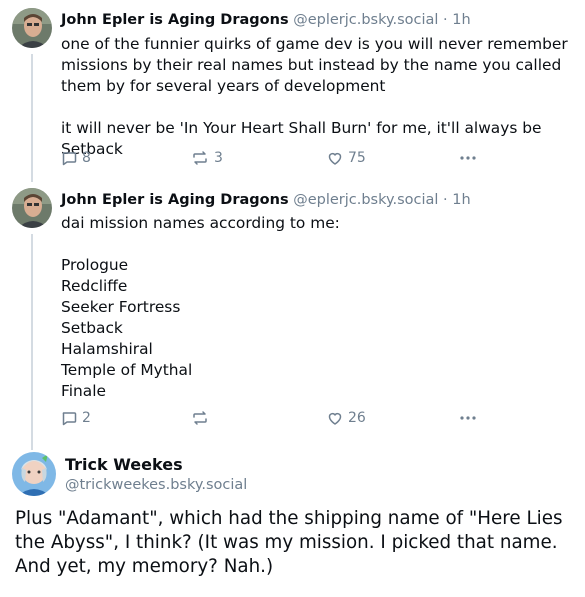 The image size is (585, 597). I want to click on author-name: Trick Weekes, so click(124, 464).